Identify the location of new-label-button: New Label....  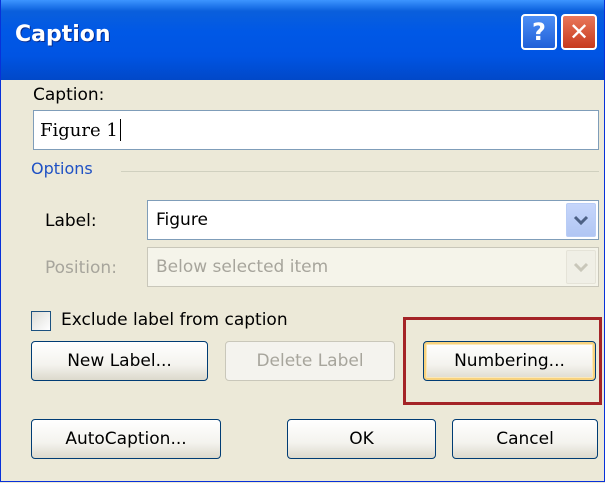
(119, 361).